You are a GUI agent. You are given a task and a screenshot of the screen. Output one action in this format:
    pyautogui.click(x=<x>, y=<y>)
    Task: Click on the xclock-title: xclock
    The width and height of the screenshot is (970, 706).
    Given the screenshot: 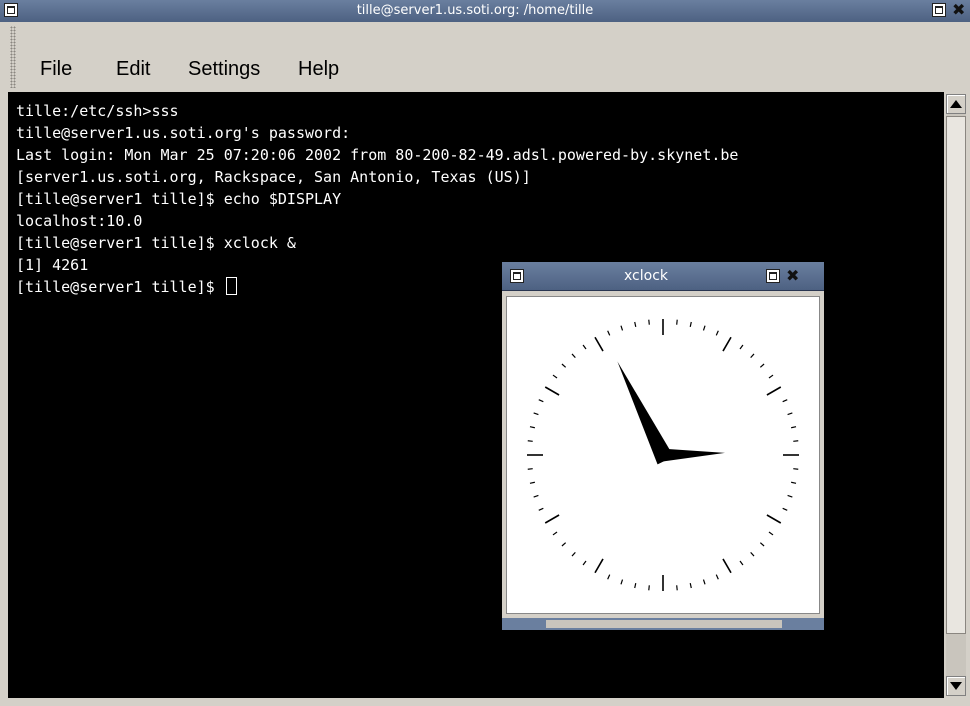 What is the action you would take?
    pyautogui.click(x=646, y=276)
    